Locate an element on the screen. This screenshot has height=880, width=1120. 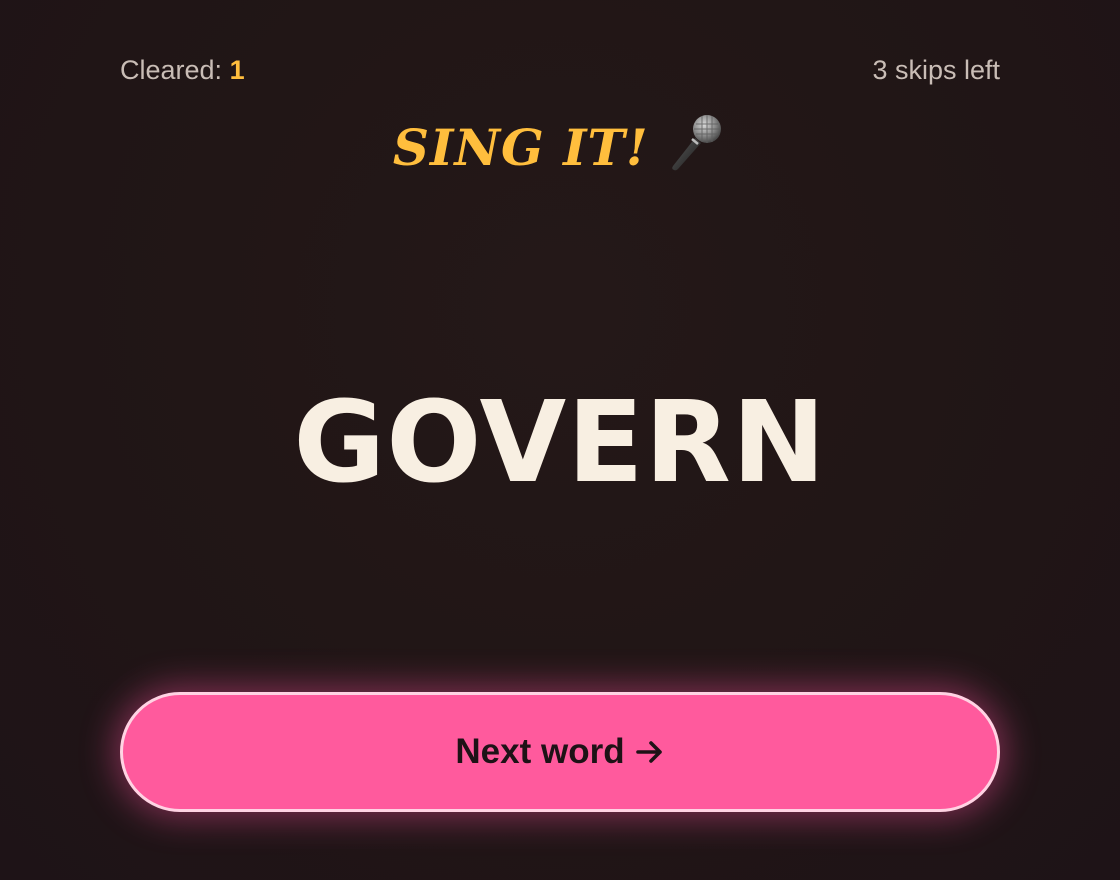
skips-remaining: 3 skips left is located at coordinates (936, 69).